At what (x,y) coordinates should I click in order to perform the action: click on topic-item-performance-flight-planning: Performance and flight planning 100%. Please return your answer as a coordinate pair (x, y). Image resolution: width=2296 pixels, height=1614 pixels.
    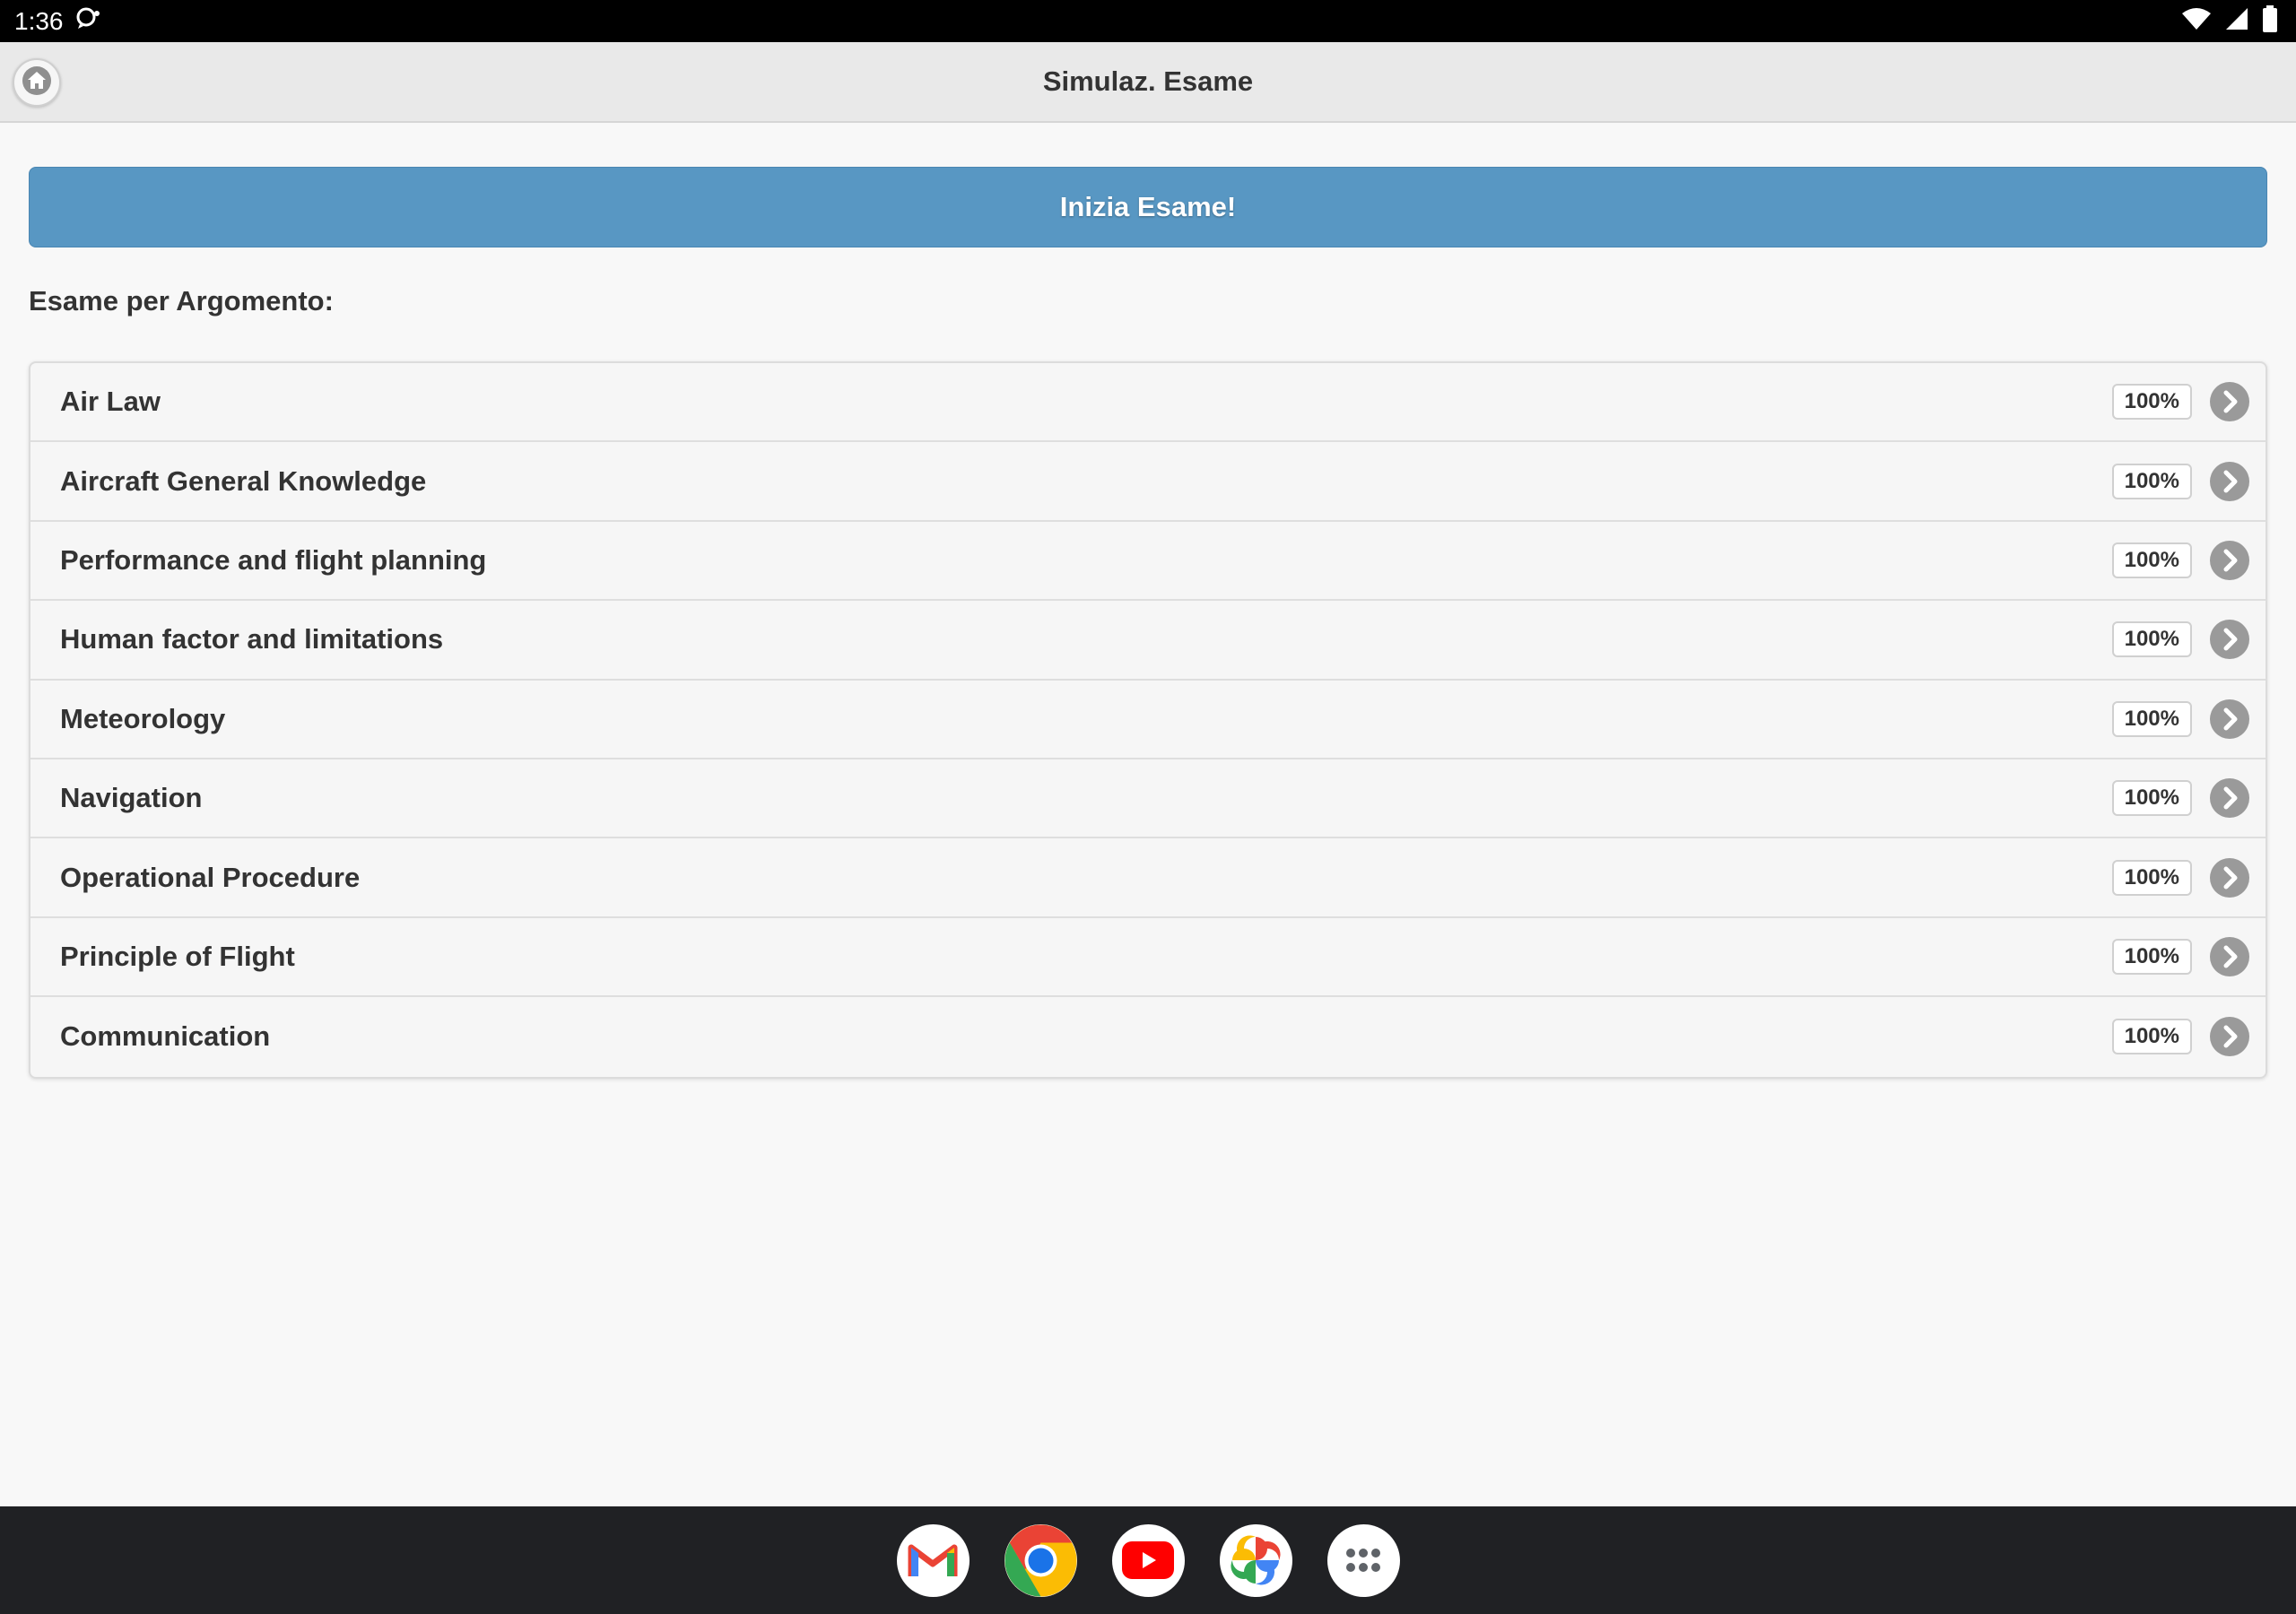
    Looking at the image, I should click on (1148, 562).